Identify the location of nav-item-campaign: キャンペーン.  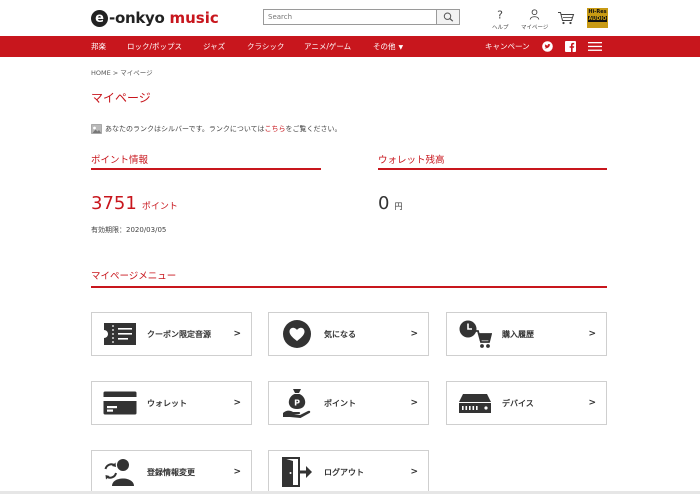
(507, 46).